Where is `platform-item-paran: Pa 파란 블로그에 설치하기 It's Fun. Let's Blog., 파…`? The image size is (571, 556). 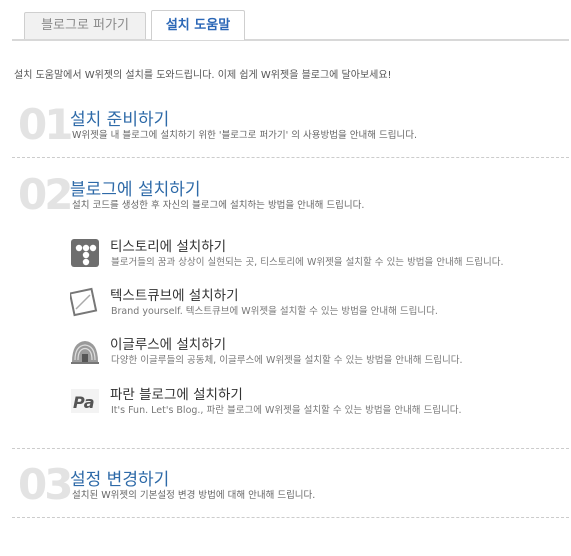
platform-item-paran: Pa 파란 블로그에 설치하기 It's Fun. Let's Blog., 파… is located at coordinates (315, 404).